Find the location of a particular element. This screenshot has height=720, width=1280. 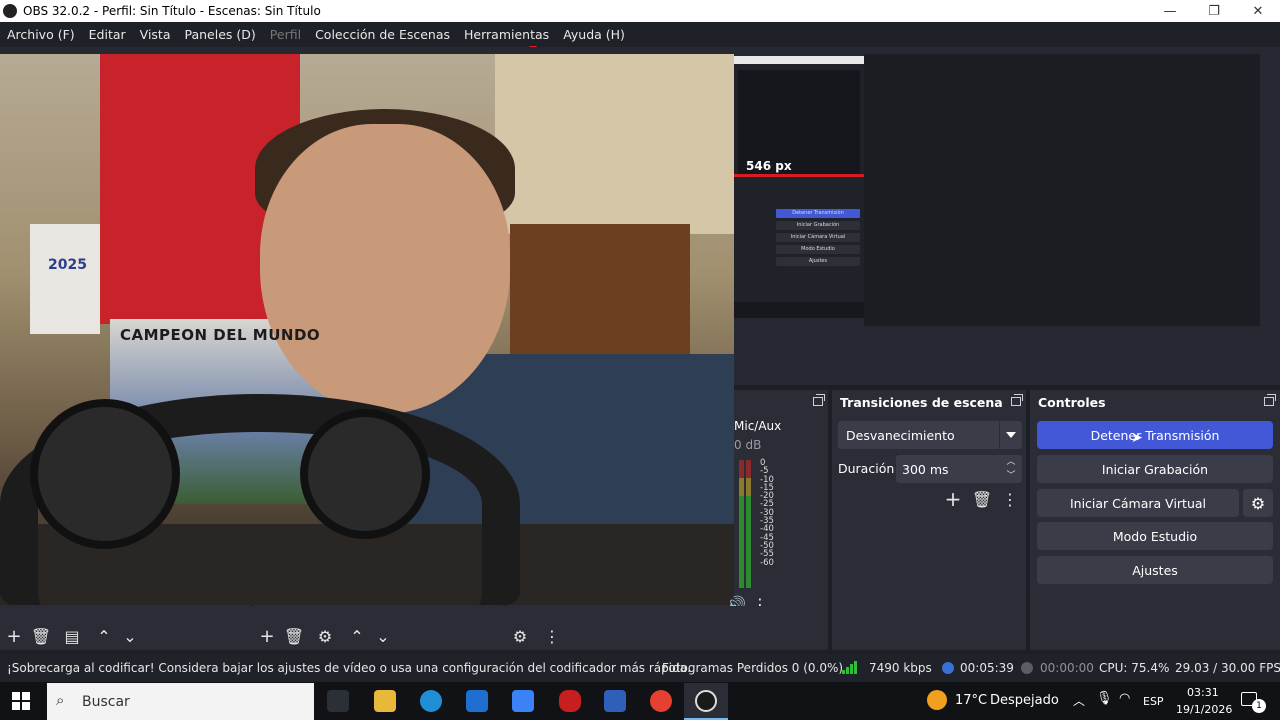

clock-time: 03:31 is located at coordinates (1203, 692).